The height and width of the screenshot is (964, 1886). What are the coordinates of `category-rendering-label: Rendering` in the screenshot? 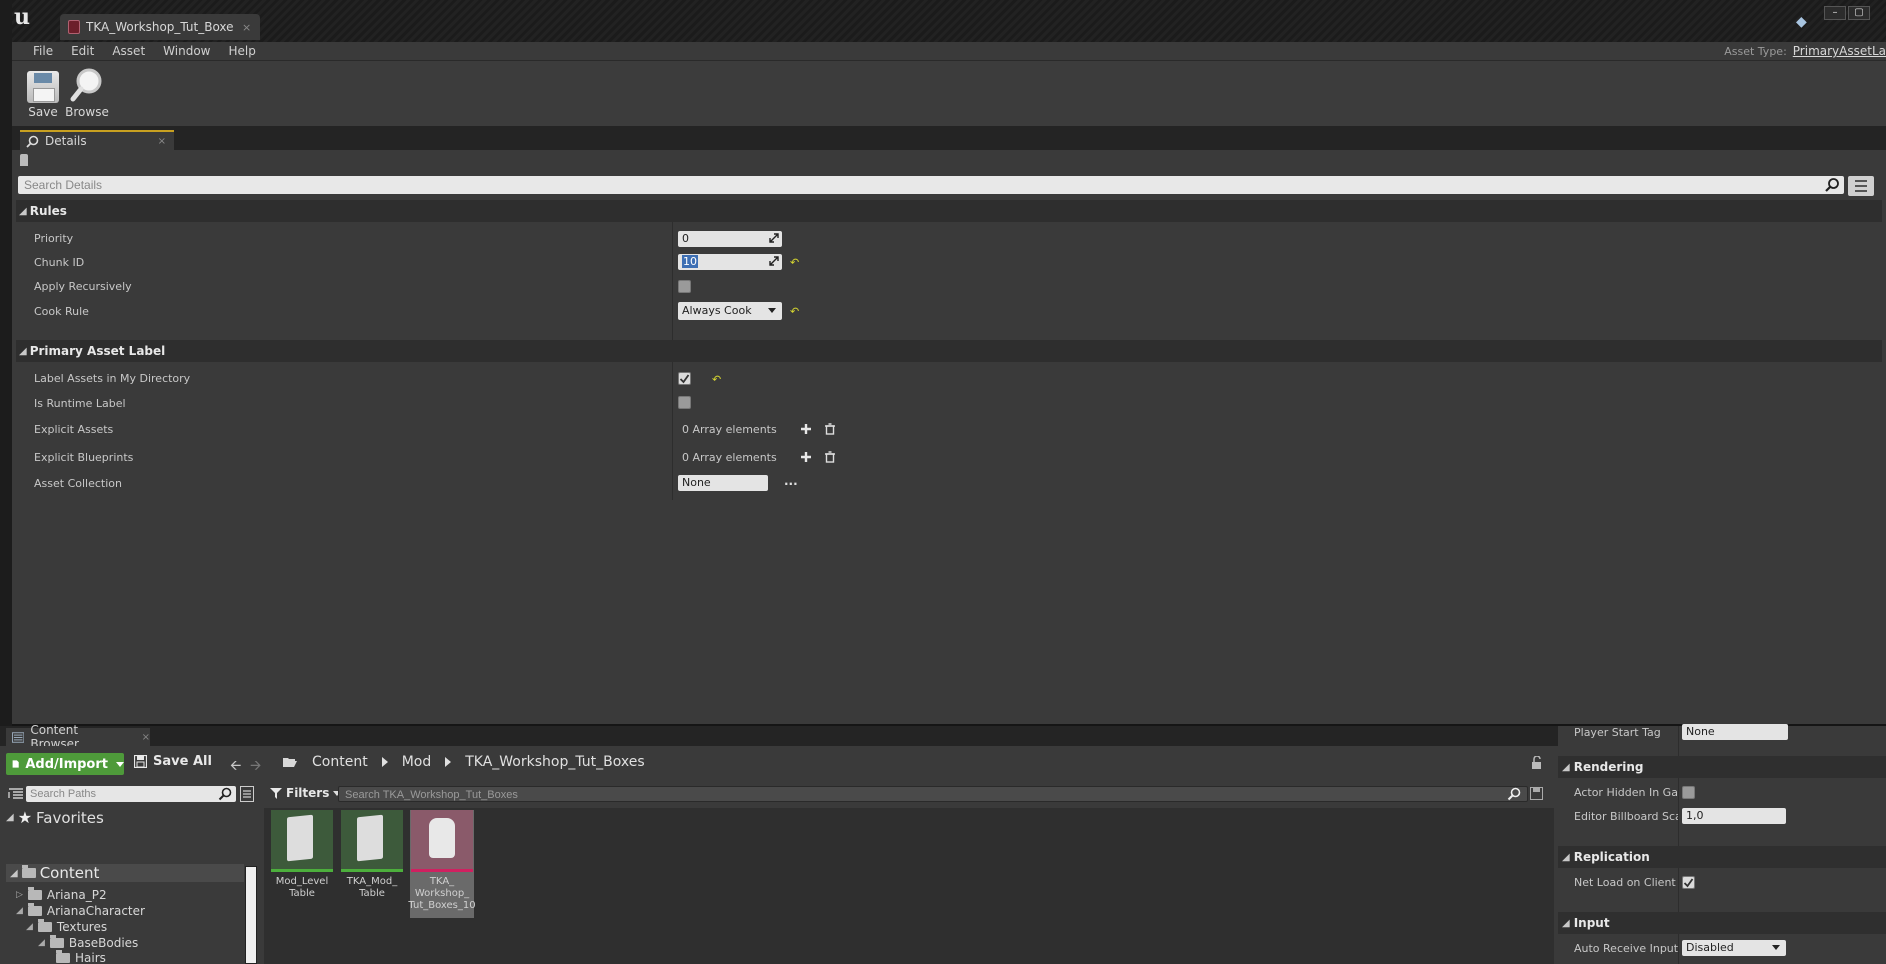 It's located at (1608, 767).